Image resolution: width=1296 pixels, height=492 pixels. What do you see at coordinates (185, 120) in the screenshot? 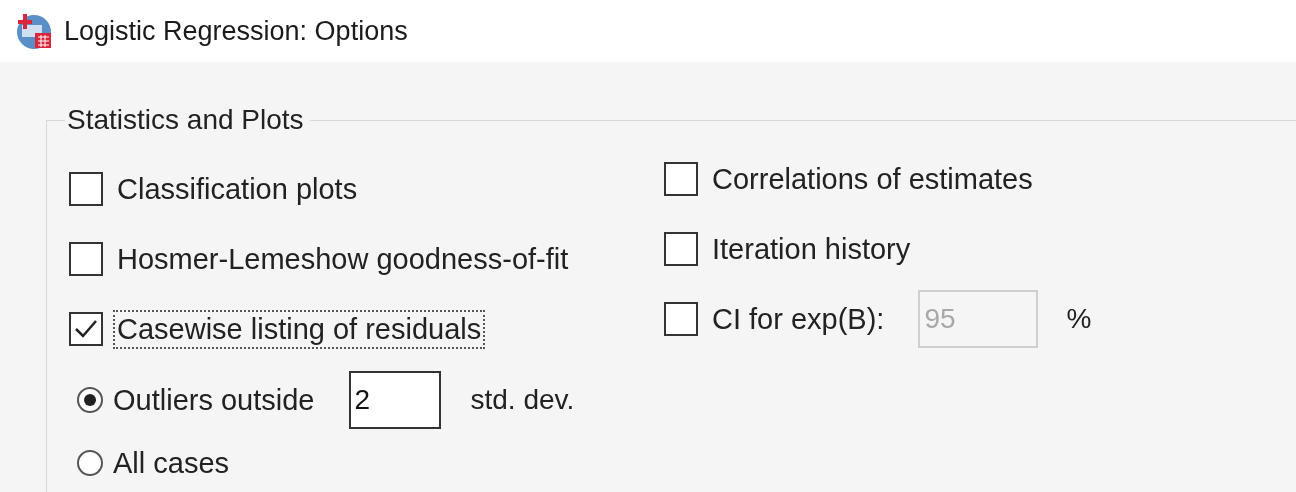
I see `group-title: Statistics and Plots` at bounding box center [185, 120].